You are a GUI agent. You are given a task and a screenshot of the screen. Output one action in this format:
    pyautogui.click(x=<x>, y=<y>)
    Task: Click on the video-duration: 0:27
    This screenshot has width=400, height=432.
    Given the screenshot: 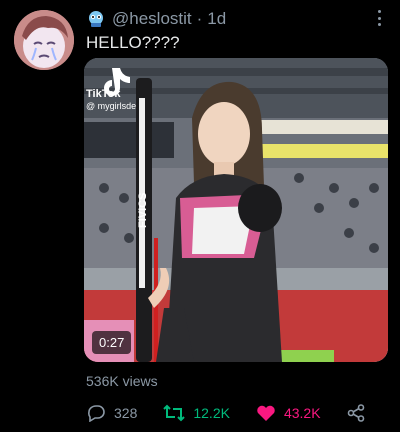 What is the action you would take?
    pyautogui.click(x=112, y=342)
    